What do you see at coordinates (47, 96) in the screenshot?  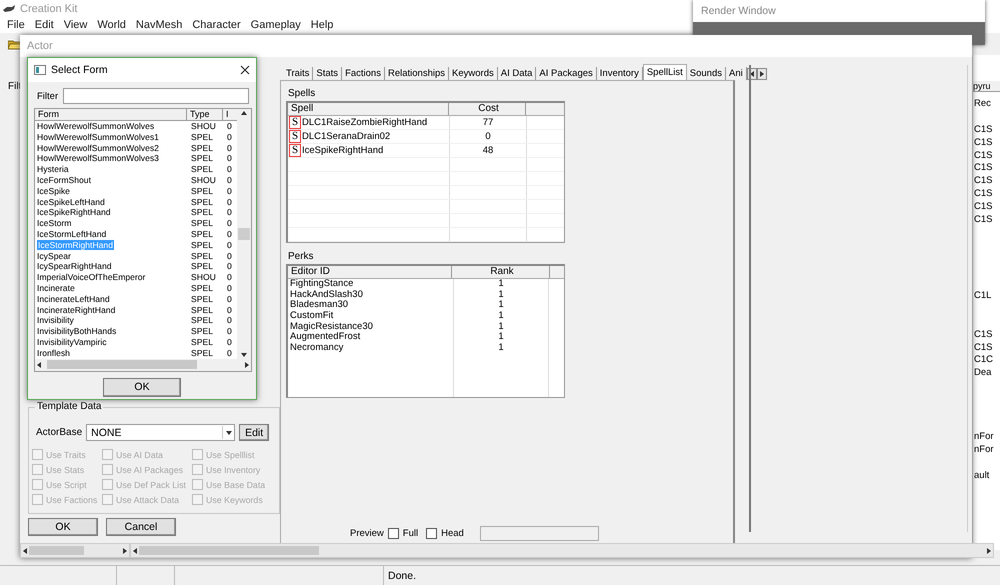 I see `filter-label: Filter` at bounding box center [47, 96].